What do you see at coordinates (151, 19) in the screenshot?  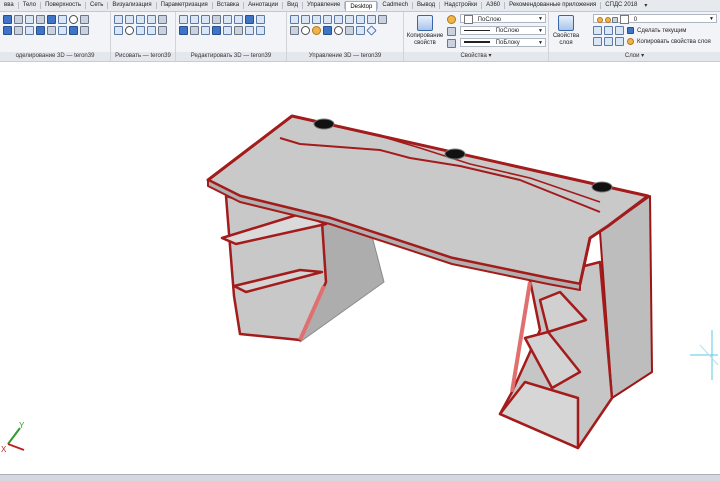 I see `spline-icon` at bounding box center [151, 19].